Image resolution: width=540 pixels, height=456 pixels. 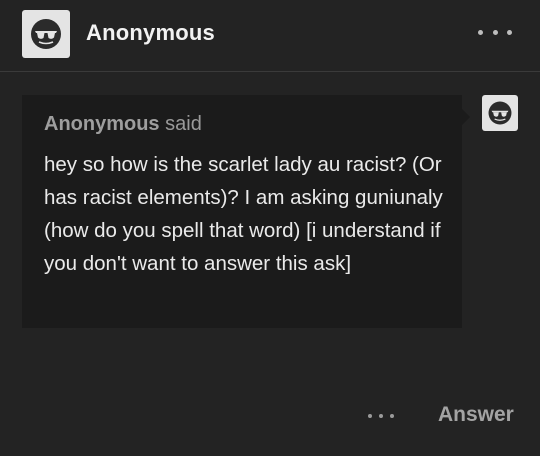 What do you see at coordinates (242, 124) in the screenshot?
I see `asker-line: Anonymous said` at bounding box center [242, 124].